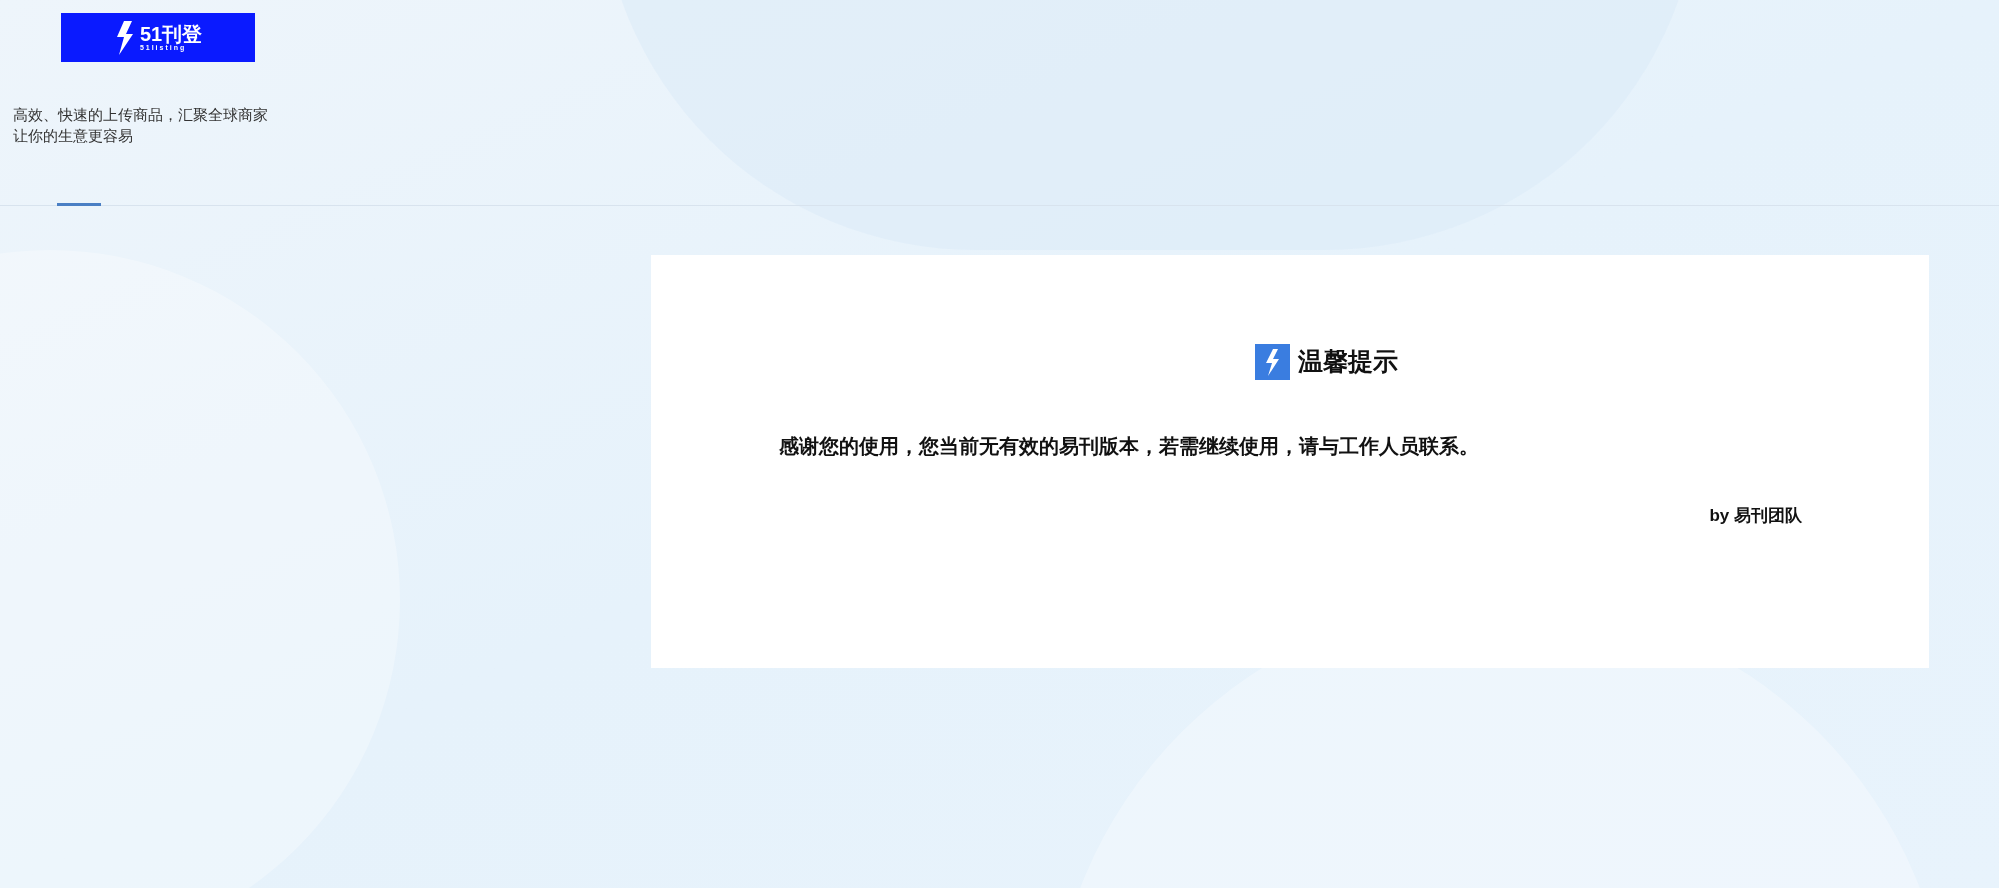 Image resolution: width=1999 pixels, height=894 pixels. Describe the element at coordinates (1755, 515) in the screenshot. I see `signature: by 易刊团队` at that location.